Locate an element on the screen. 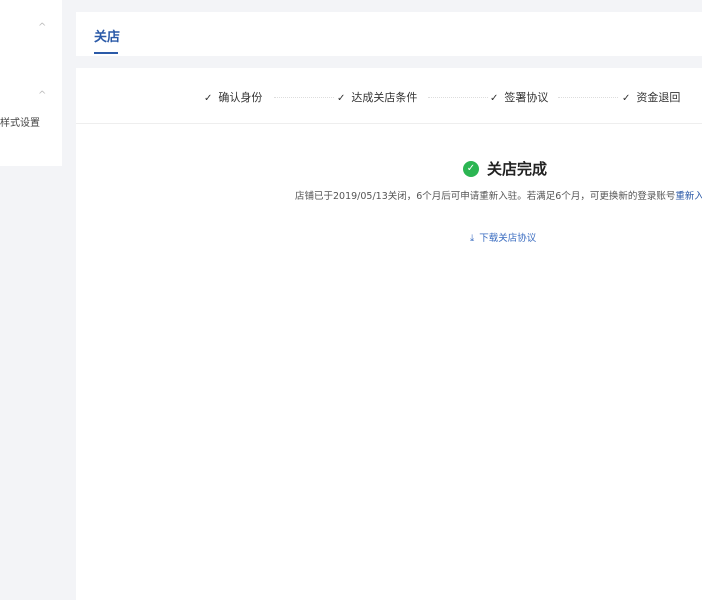  download-label: 下载关店协议 is located at coordinates (508, 238).